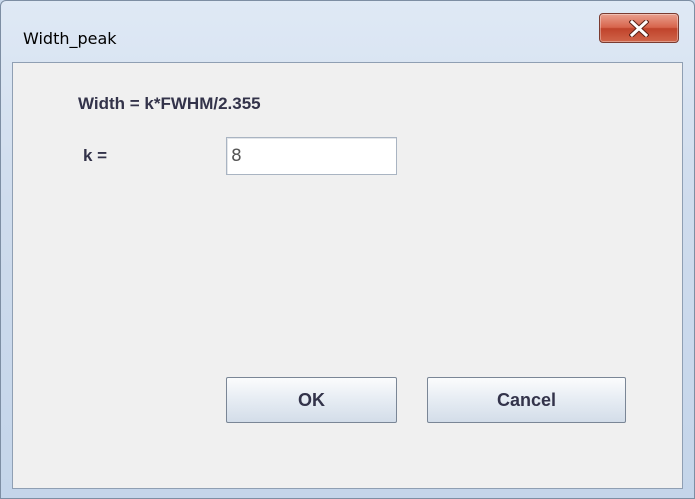 Image resolution: width=695 pixels, height=499 pixels. What do you see at coordinates (347, 31) in the screenshot?
I see `title-bar: Width_peak` at bounding box center [347, 31].